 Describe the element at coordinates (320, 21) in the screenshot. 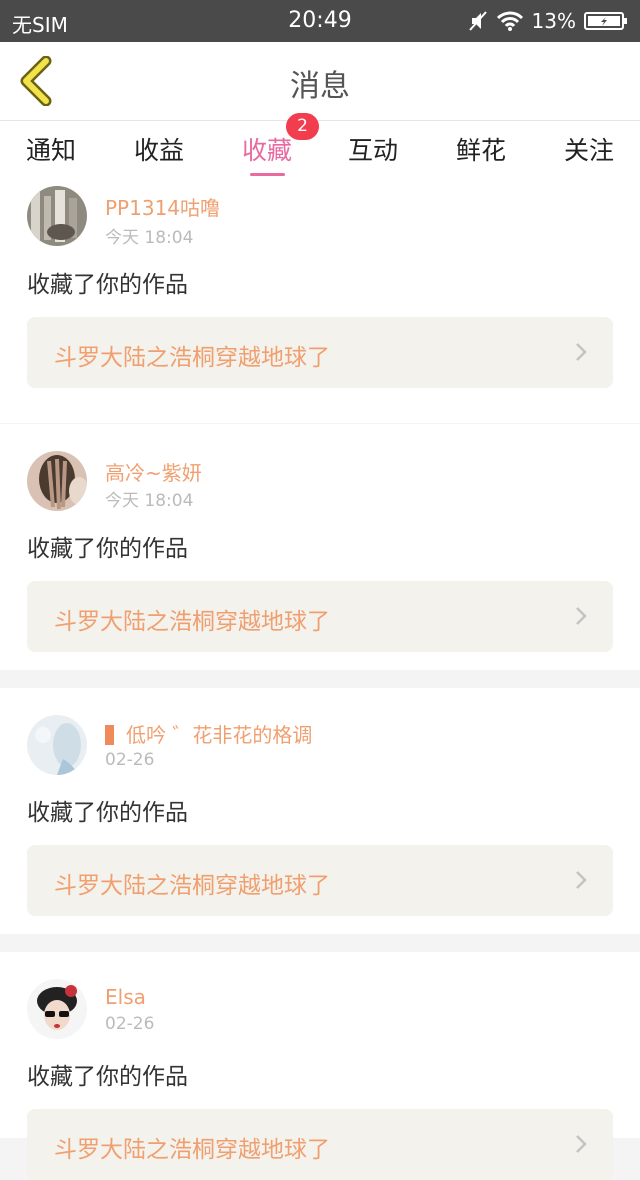

I see `status-bar: 无SIM 20:49 13%` at that location.